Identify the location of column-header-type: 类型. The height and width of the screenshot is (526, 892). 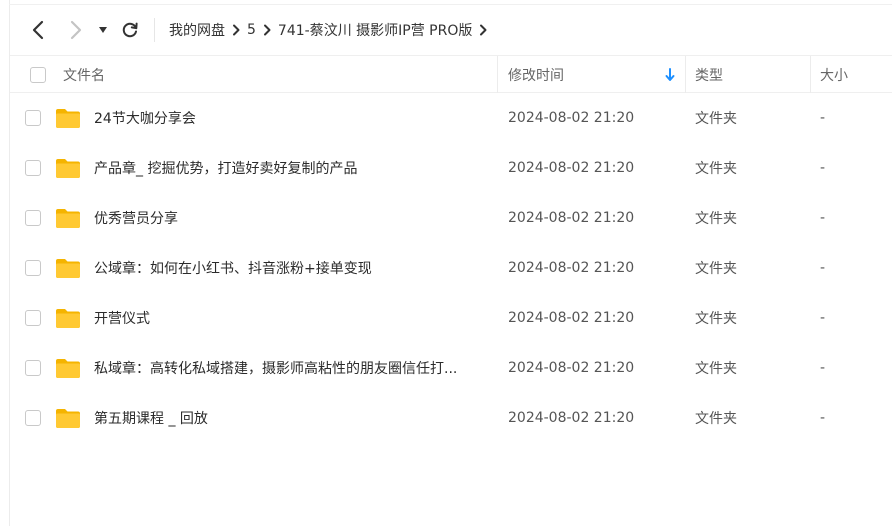
(709, 74).